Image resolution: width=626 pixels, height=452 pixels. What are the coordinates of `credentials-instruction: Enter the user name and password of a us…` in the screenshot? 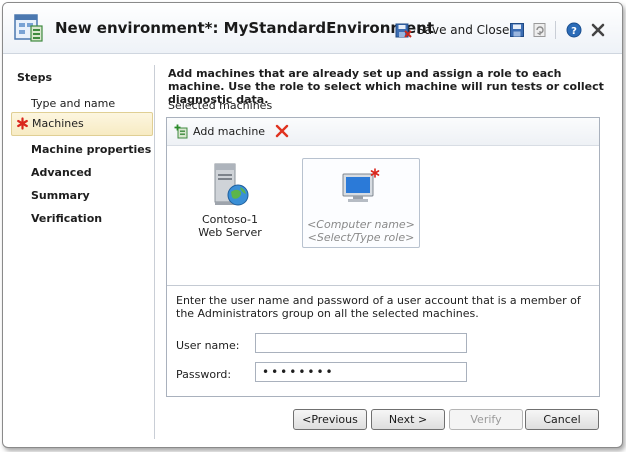 It's located at (378, 307).